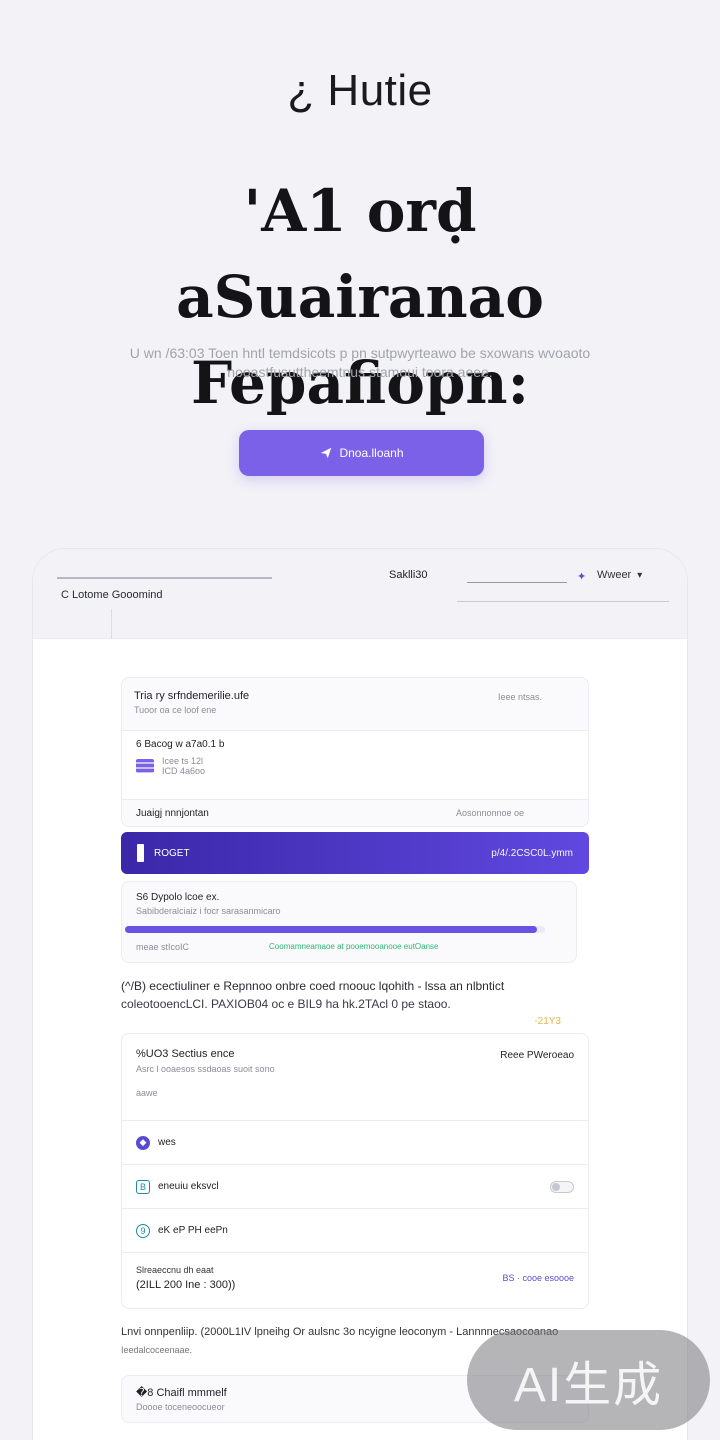  I want to click on search-input, so click(517, 576).